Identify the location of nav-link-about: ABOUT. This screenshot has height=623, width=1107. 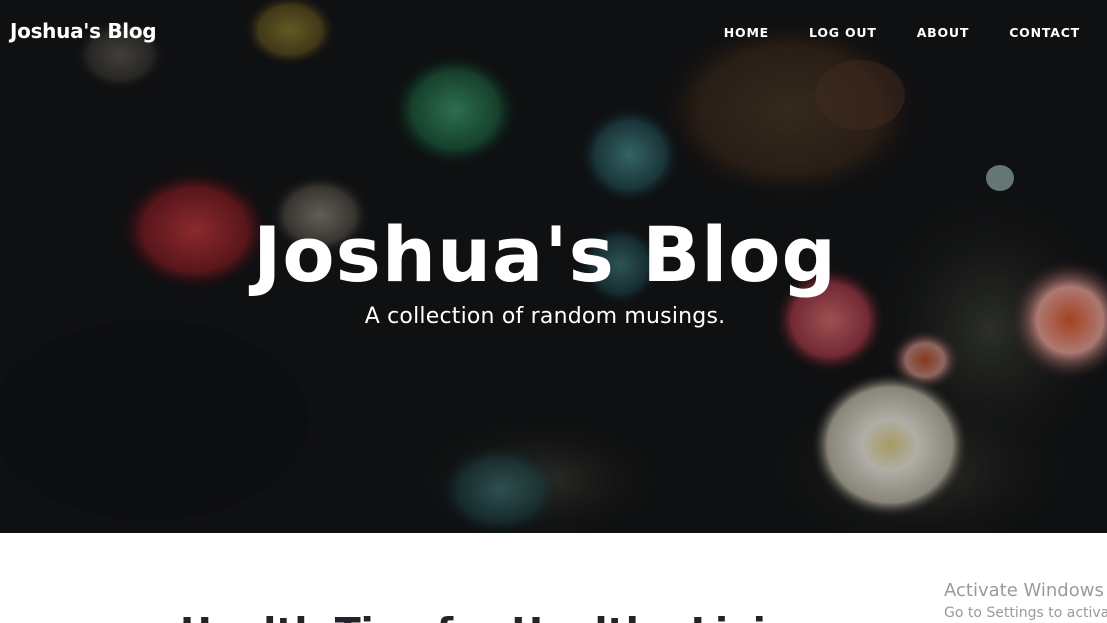
(943, 32).